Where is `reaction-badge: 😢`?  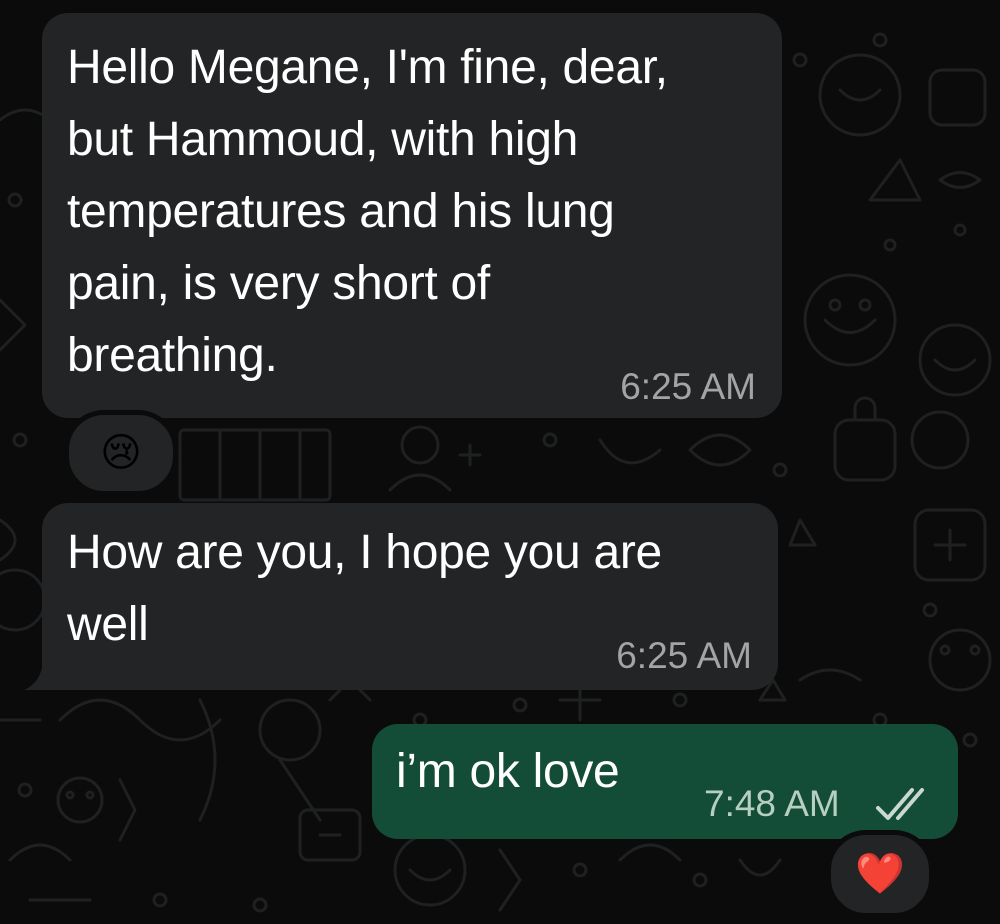 reaction-badge: 😢 is located at coordinates (121, 453).